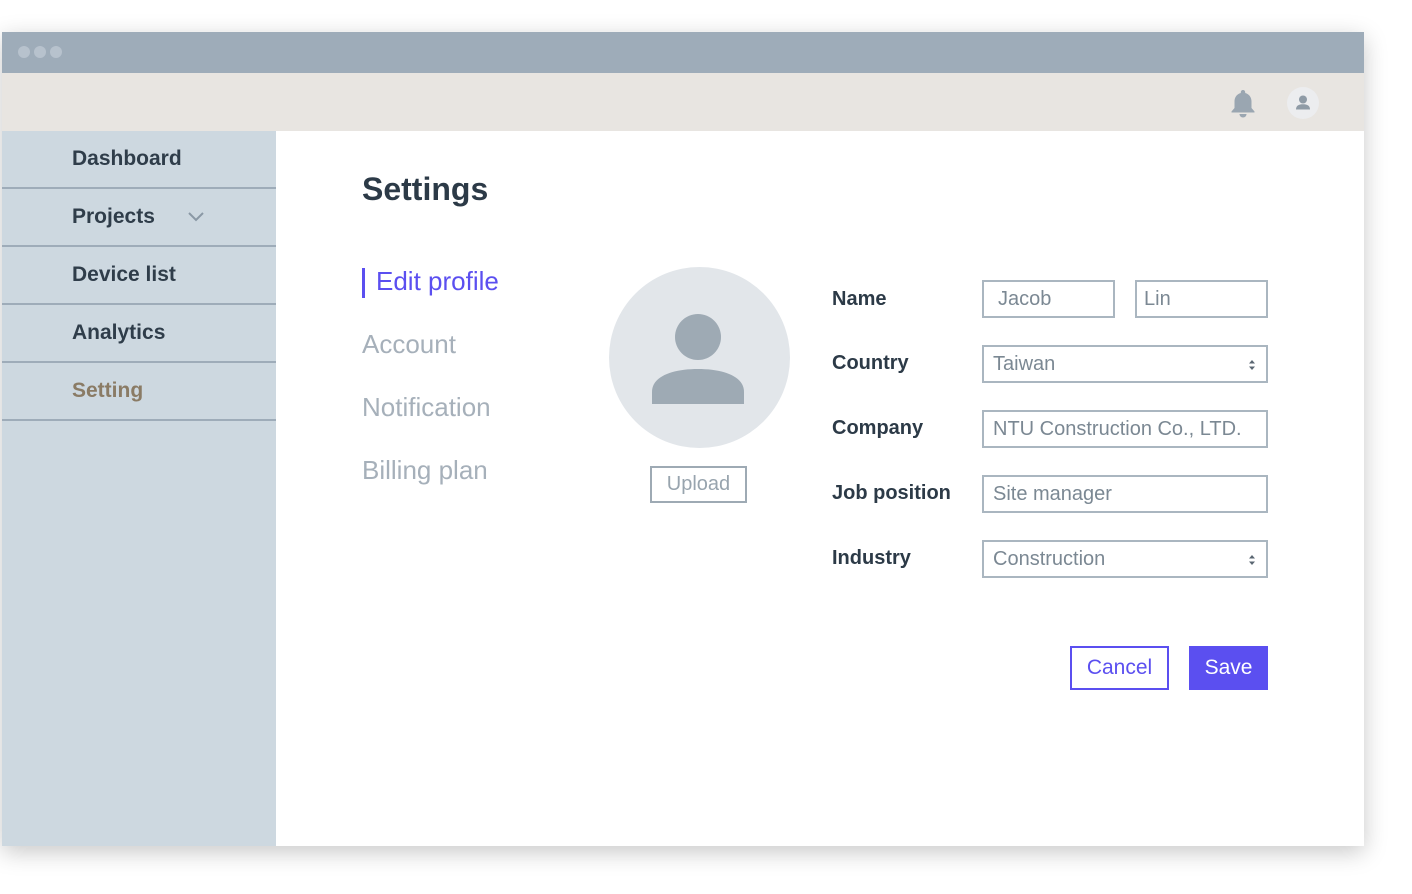 The width and height of the screenshot is (1412, 894). I want to click on profile-avatar, so click(699, 357).